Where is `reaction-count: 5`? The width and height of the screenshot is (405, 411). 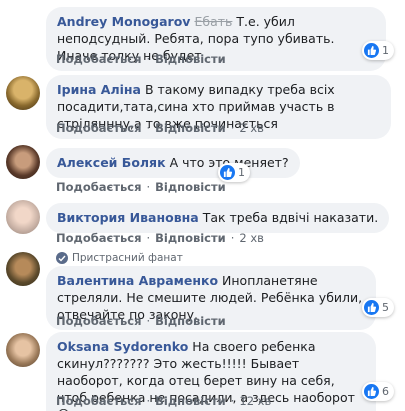 reaction-count: 5 is located at coordinates (378, 307).